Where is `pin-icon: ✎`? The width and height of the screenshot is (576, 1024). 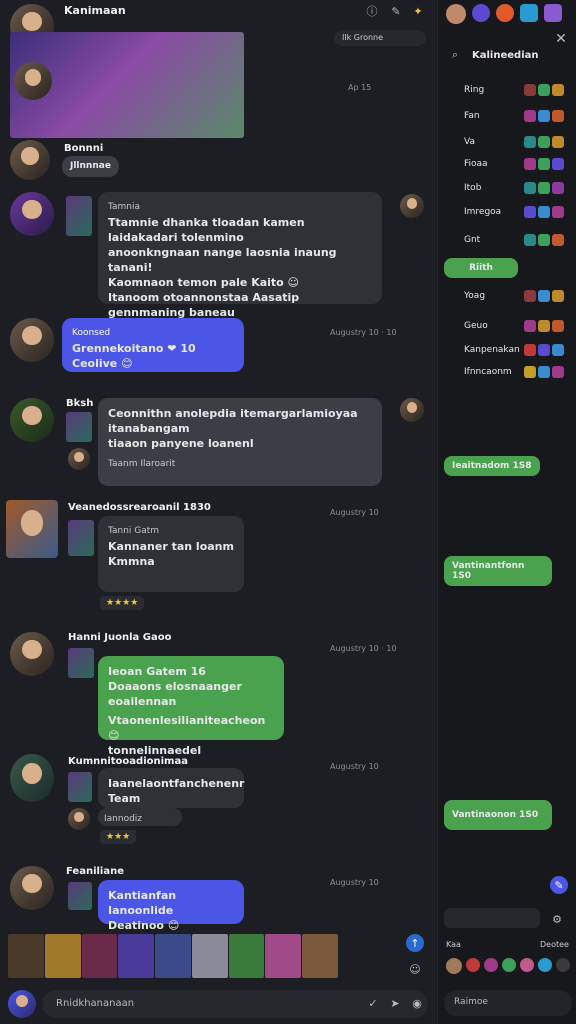
pin-icon: ✎ is located at coordinates (396, 11).